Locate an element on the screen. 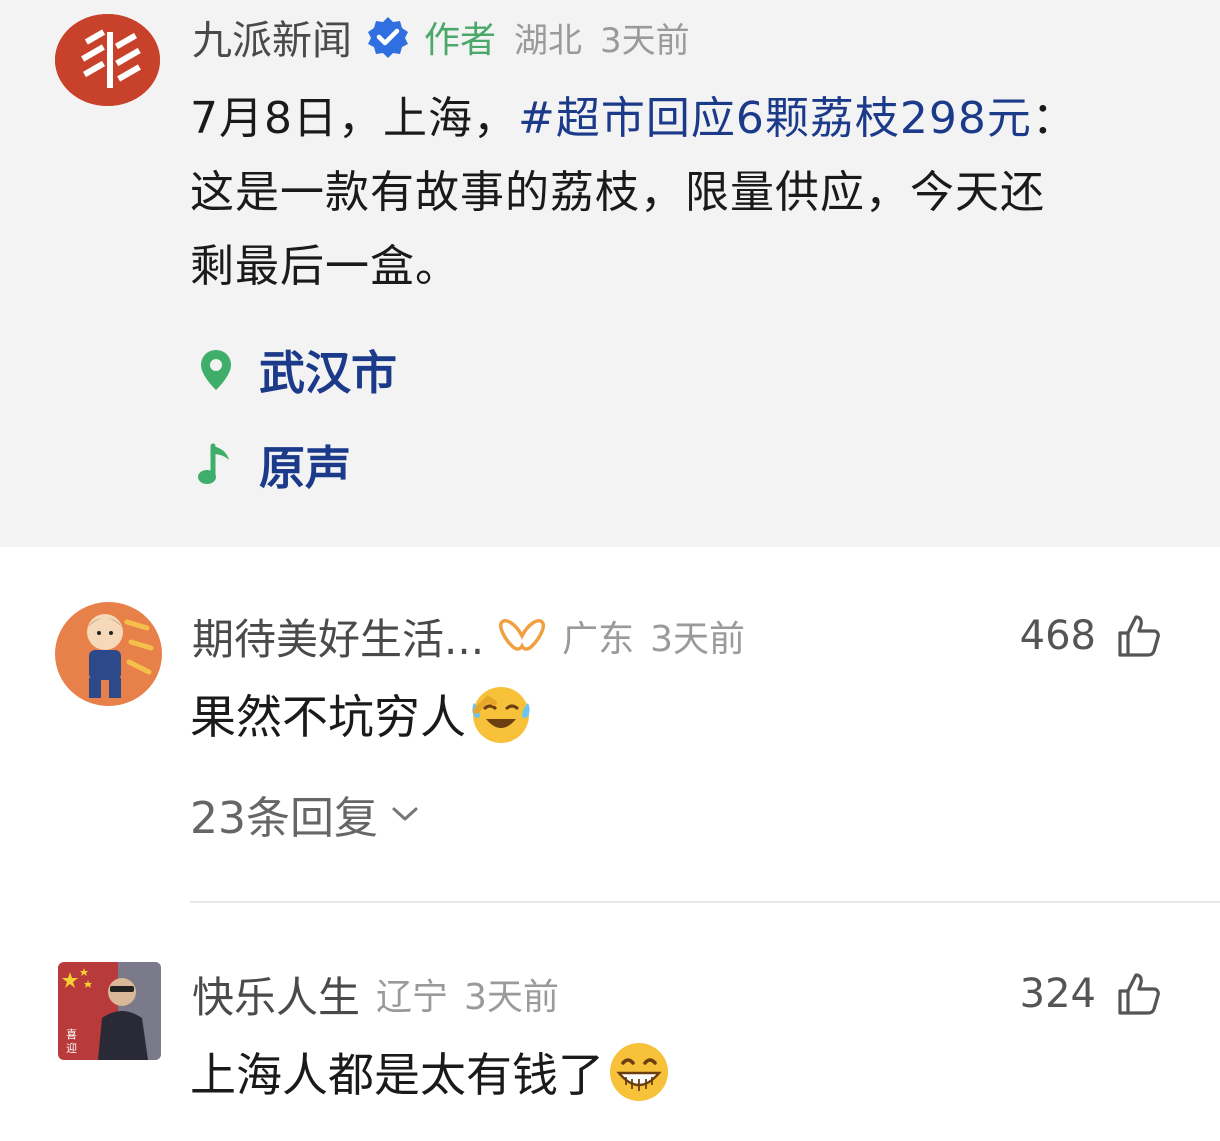  comment-divider is located at coordinates (705, 902).